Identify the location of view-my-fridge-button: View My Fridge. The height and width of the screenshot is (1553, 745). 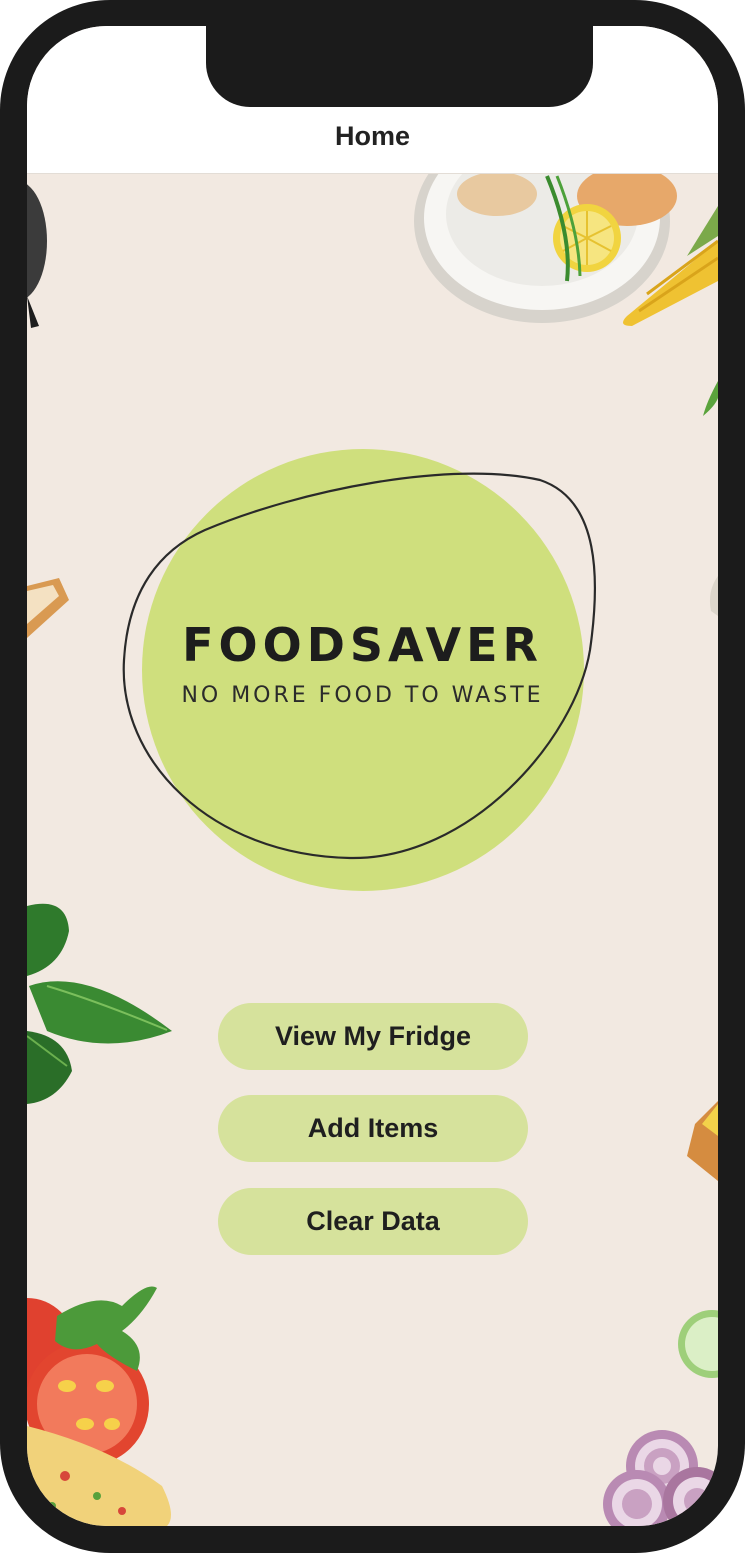
(373, 1036).